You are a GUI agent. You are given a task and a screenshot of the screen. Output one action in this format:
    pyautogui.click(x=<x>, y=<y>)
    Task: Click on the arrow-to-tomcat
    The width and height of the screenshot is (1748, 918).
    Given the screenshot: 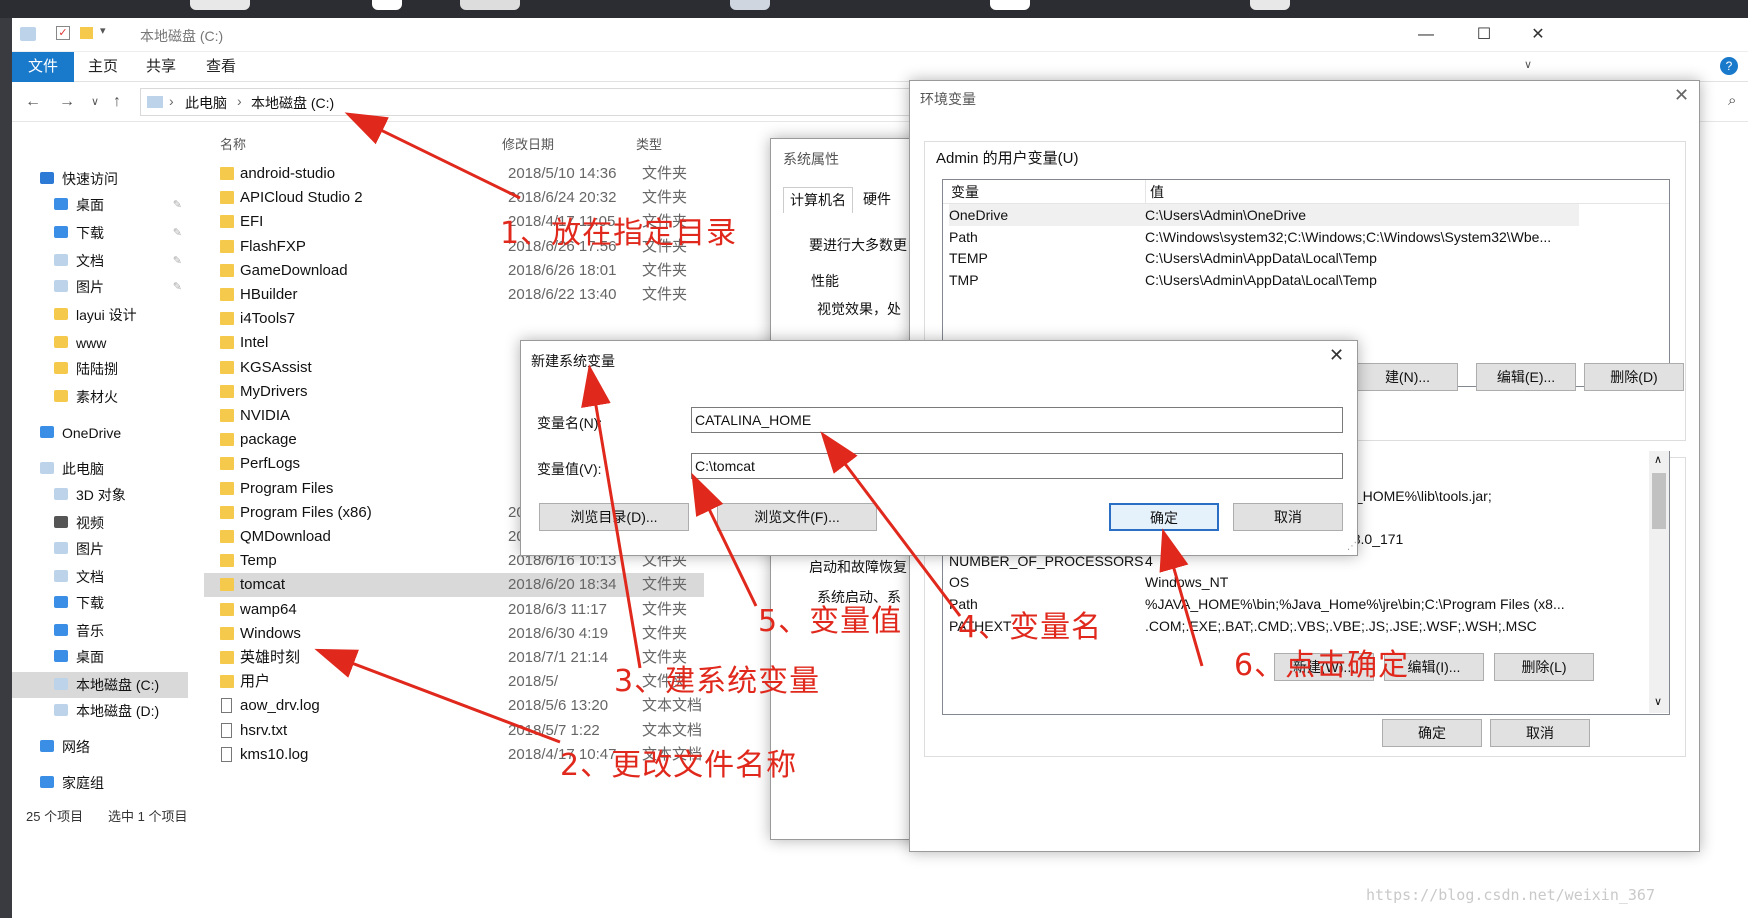 What is the action you would take?
    pyautogui.click(x=437, y=696)
    